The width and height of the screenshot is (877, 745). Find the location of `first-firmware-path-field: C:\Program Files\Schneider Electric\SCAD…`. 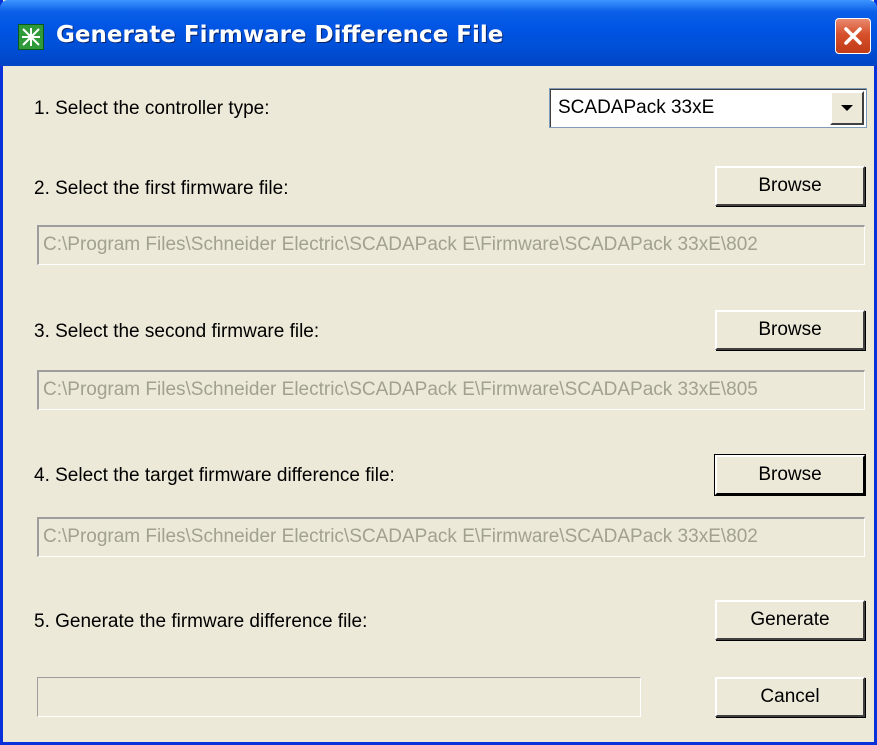

first-firmware-path-field: C:\Program Files\Schneider Electric\SCAD… is located at coordinates (451, 245).